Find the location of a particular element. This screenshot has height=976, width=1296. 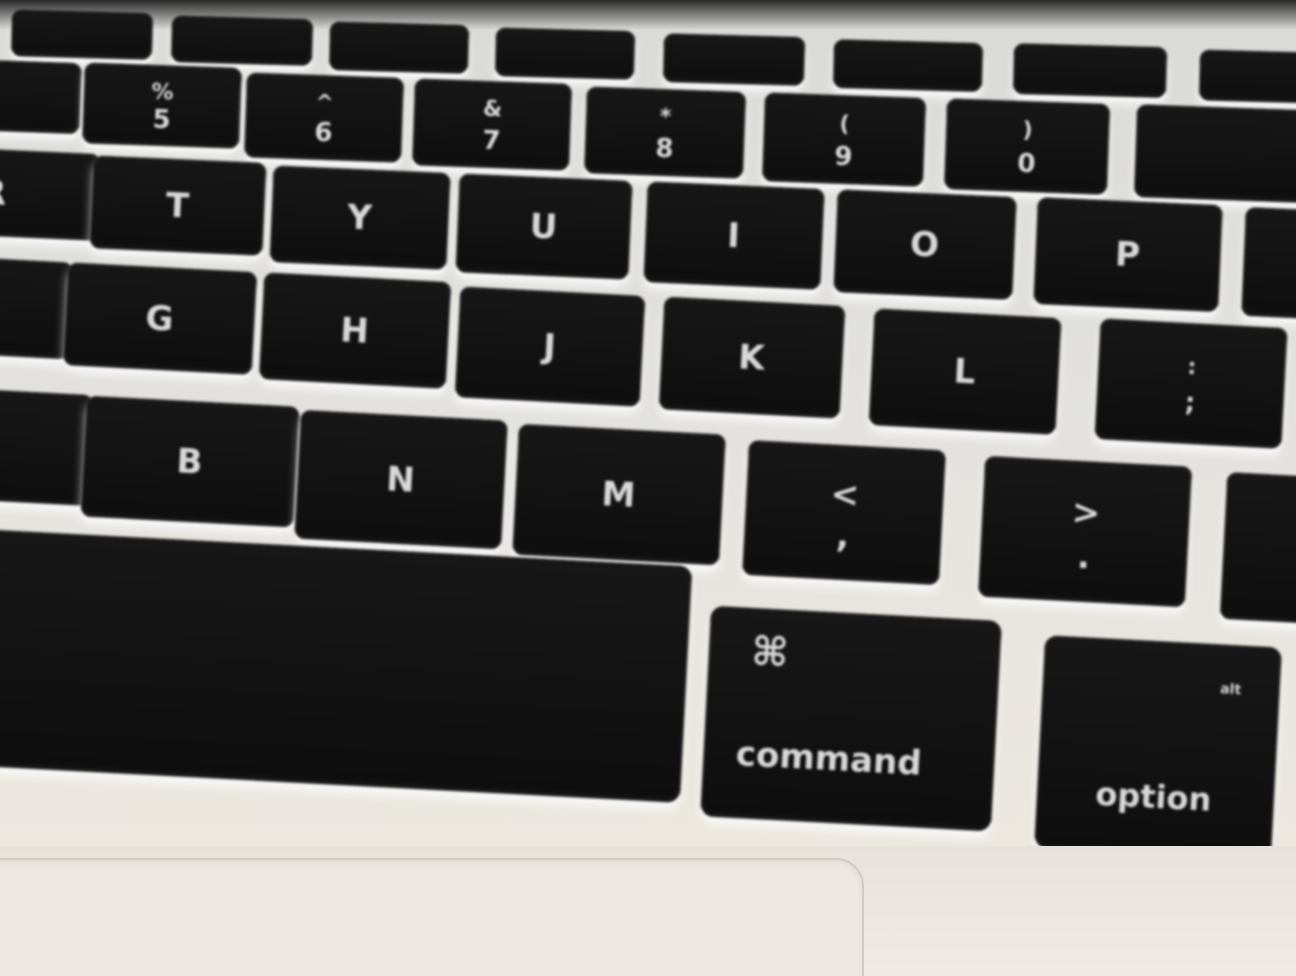

key-n: N is located at coordinates (401, 480).